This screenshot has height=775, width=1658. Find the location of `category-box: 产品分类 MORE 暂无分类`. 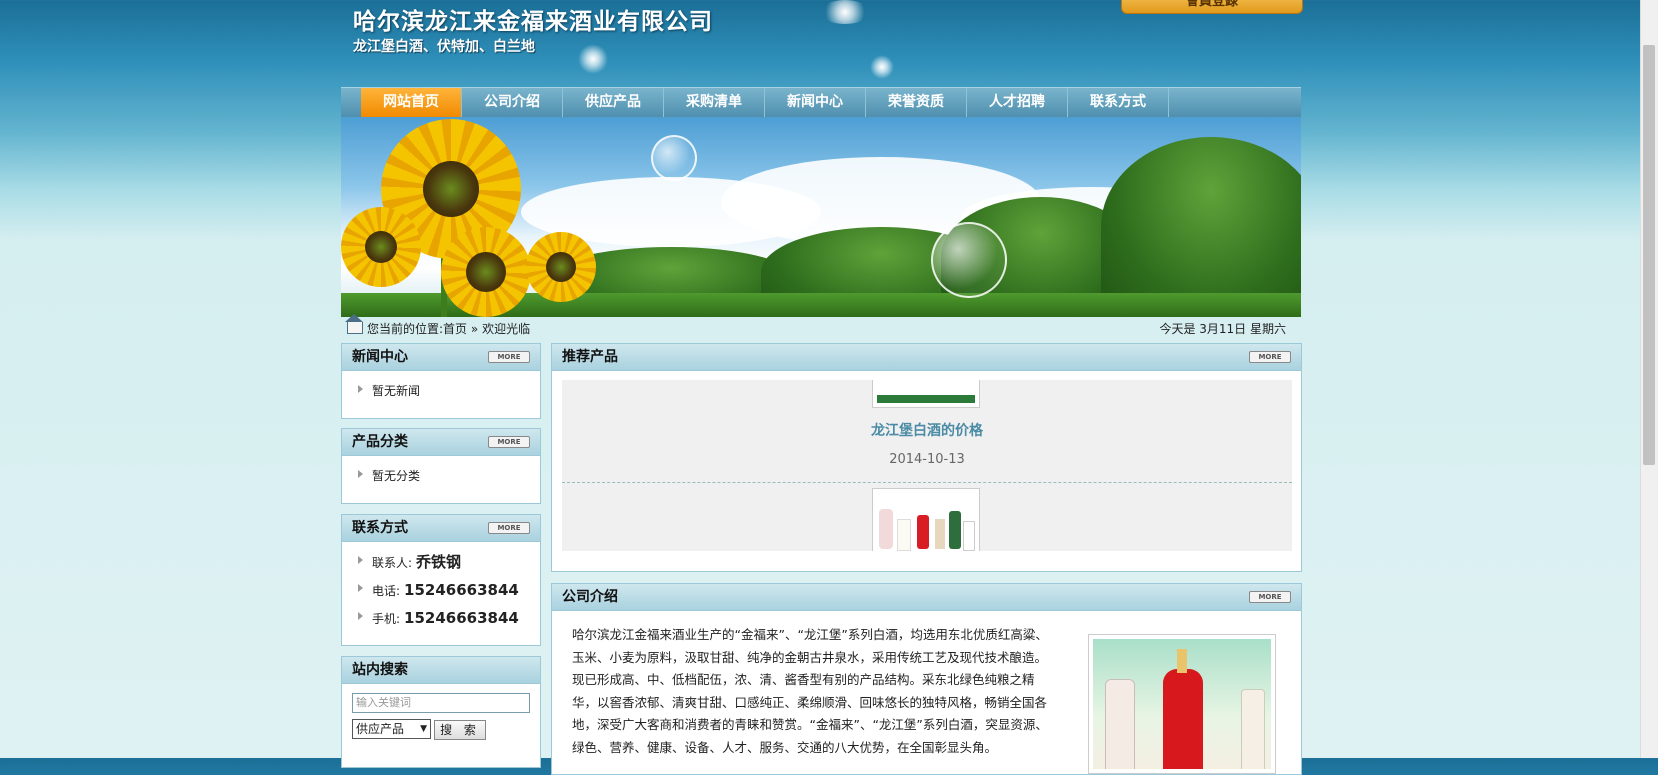

category-box: 产品分类 MORE 暂无分类 is located at coordinates (441, 466).